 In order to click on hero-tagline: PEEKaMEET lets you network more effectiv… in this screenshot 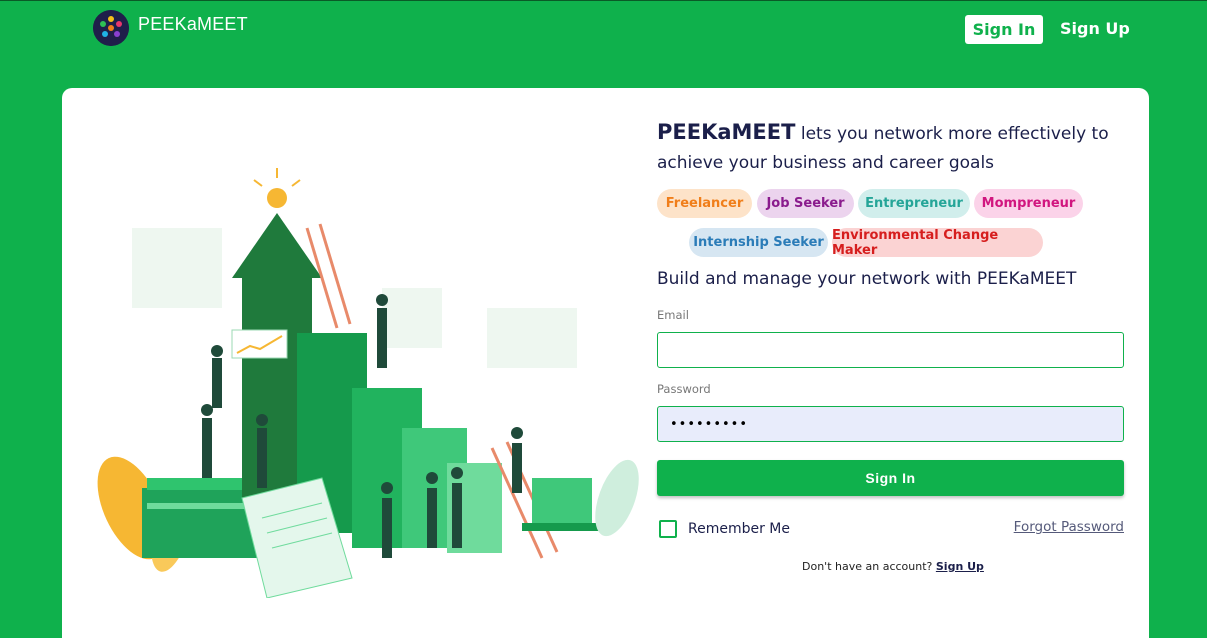, I will do `click(887, 148)`.